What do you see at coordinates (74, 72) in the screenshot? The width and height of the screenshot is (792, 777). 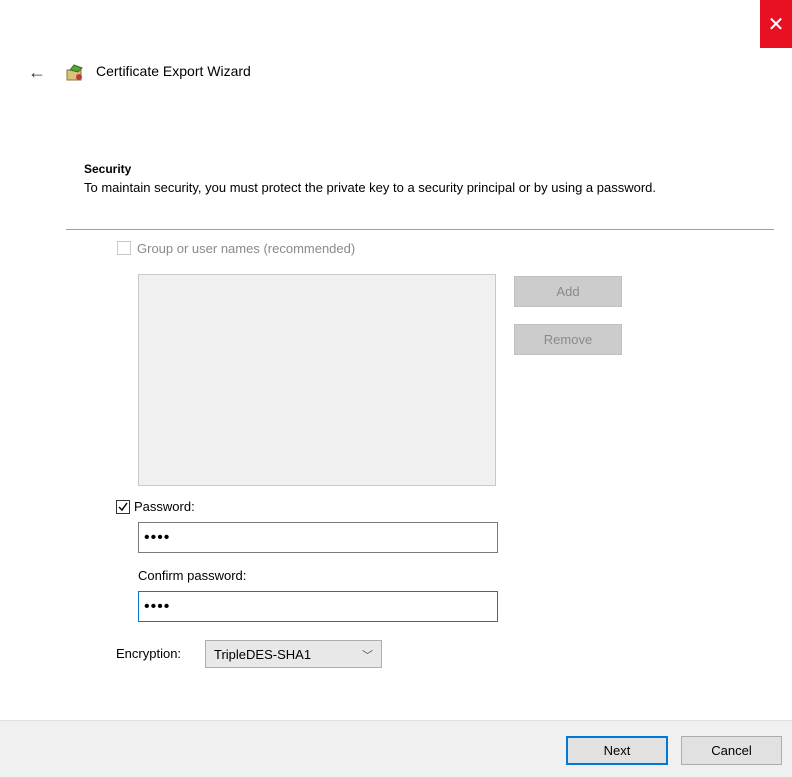 I see `certificate-icon` at bounding box center [74, 72].